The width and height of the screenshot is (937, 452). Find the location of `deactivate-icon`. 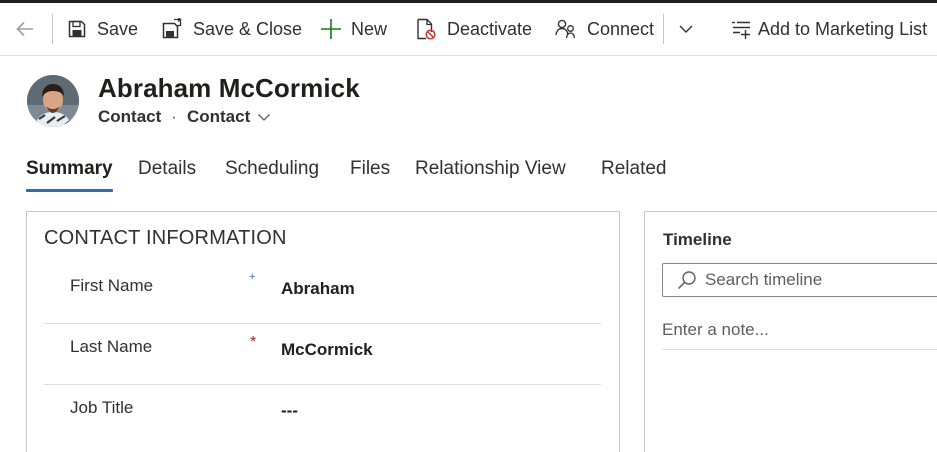

deactivate-icon is located at coordinates (426, 29).